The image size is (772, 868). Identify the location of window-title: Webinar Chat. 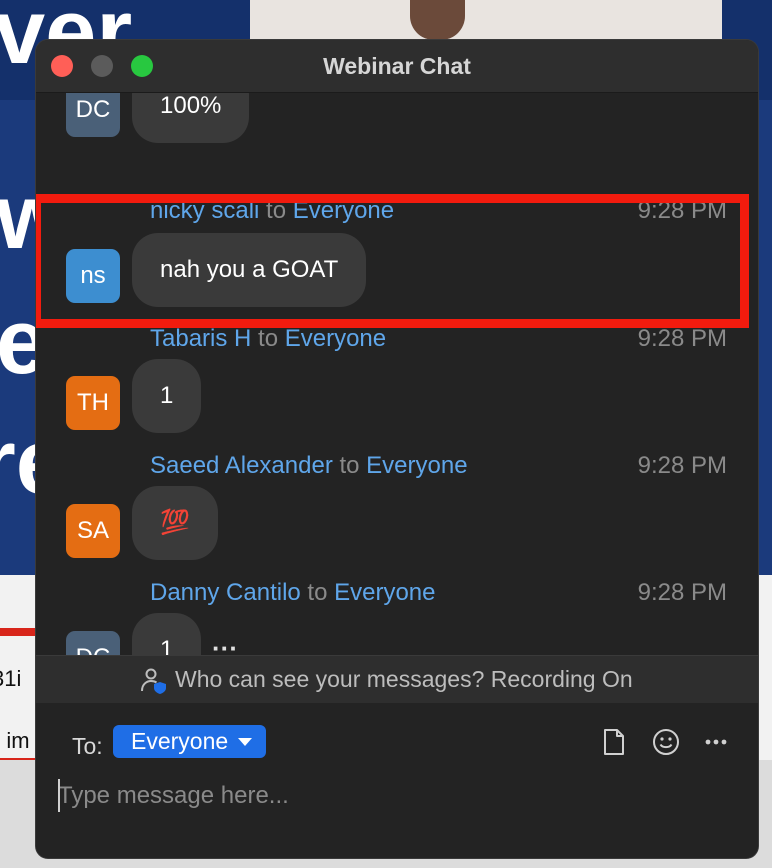
(397, 66).